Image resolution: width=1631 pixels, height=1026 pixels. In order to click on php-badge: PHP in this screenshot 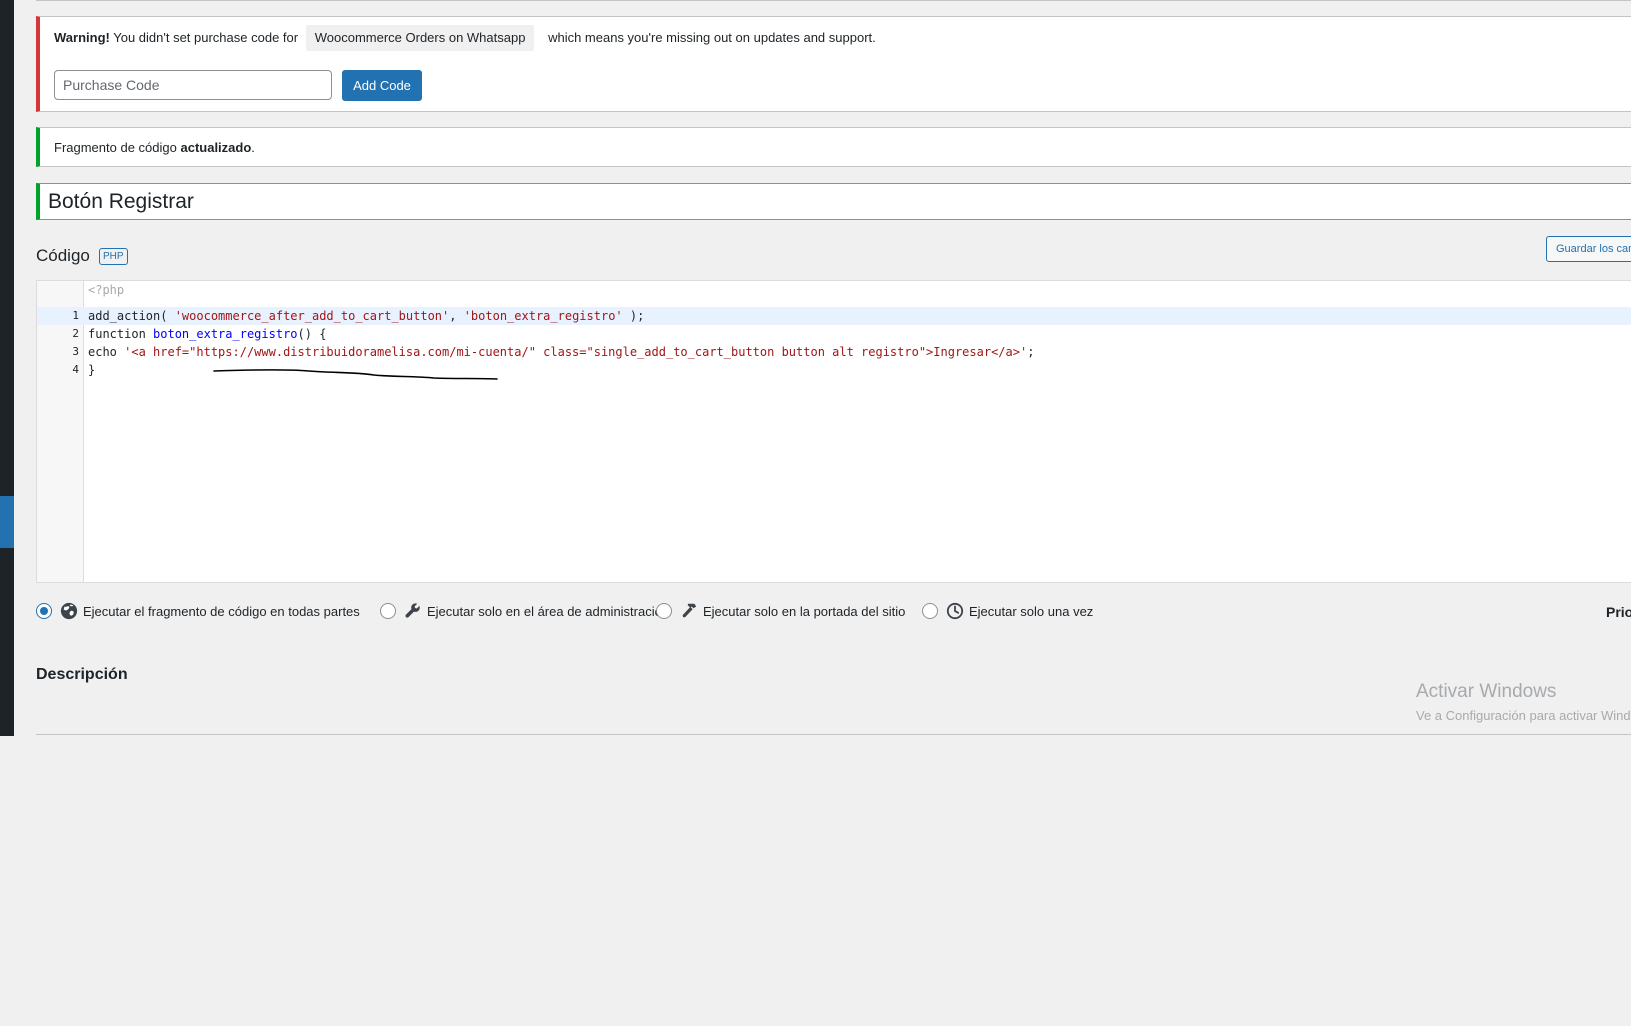, I will do `click(113, 256)`.